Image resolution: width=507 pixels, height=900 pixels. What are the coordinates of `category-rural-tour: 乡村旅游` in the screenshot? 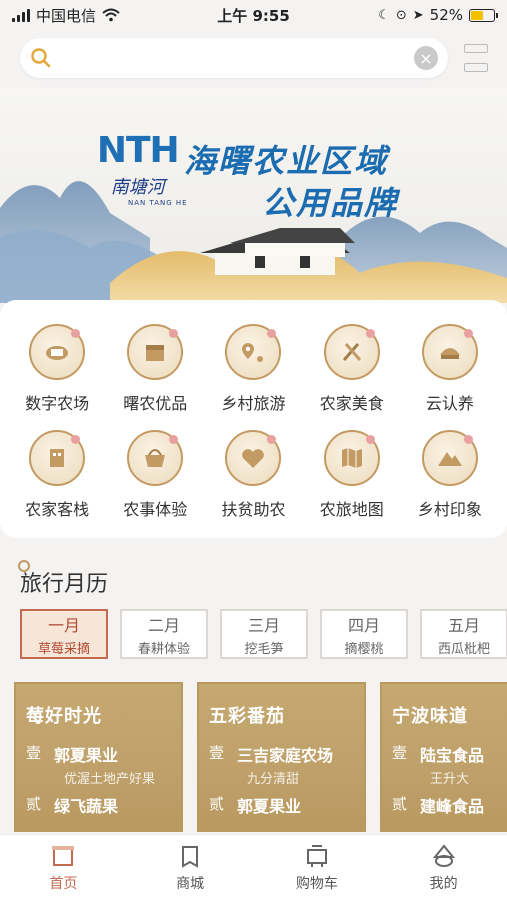 It's located at (253, 369).